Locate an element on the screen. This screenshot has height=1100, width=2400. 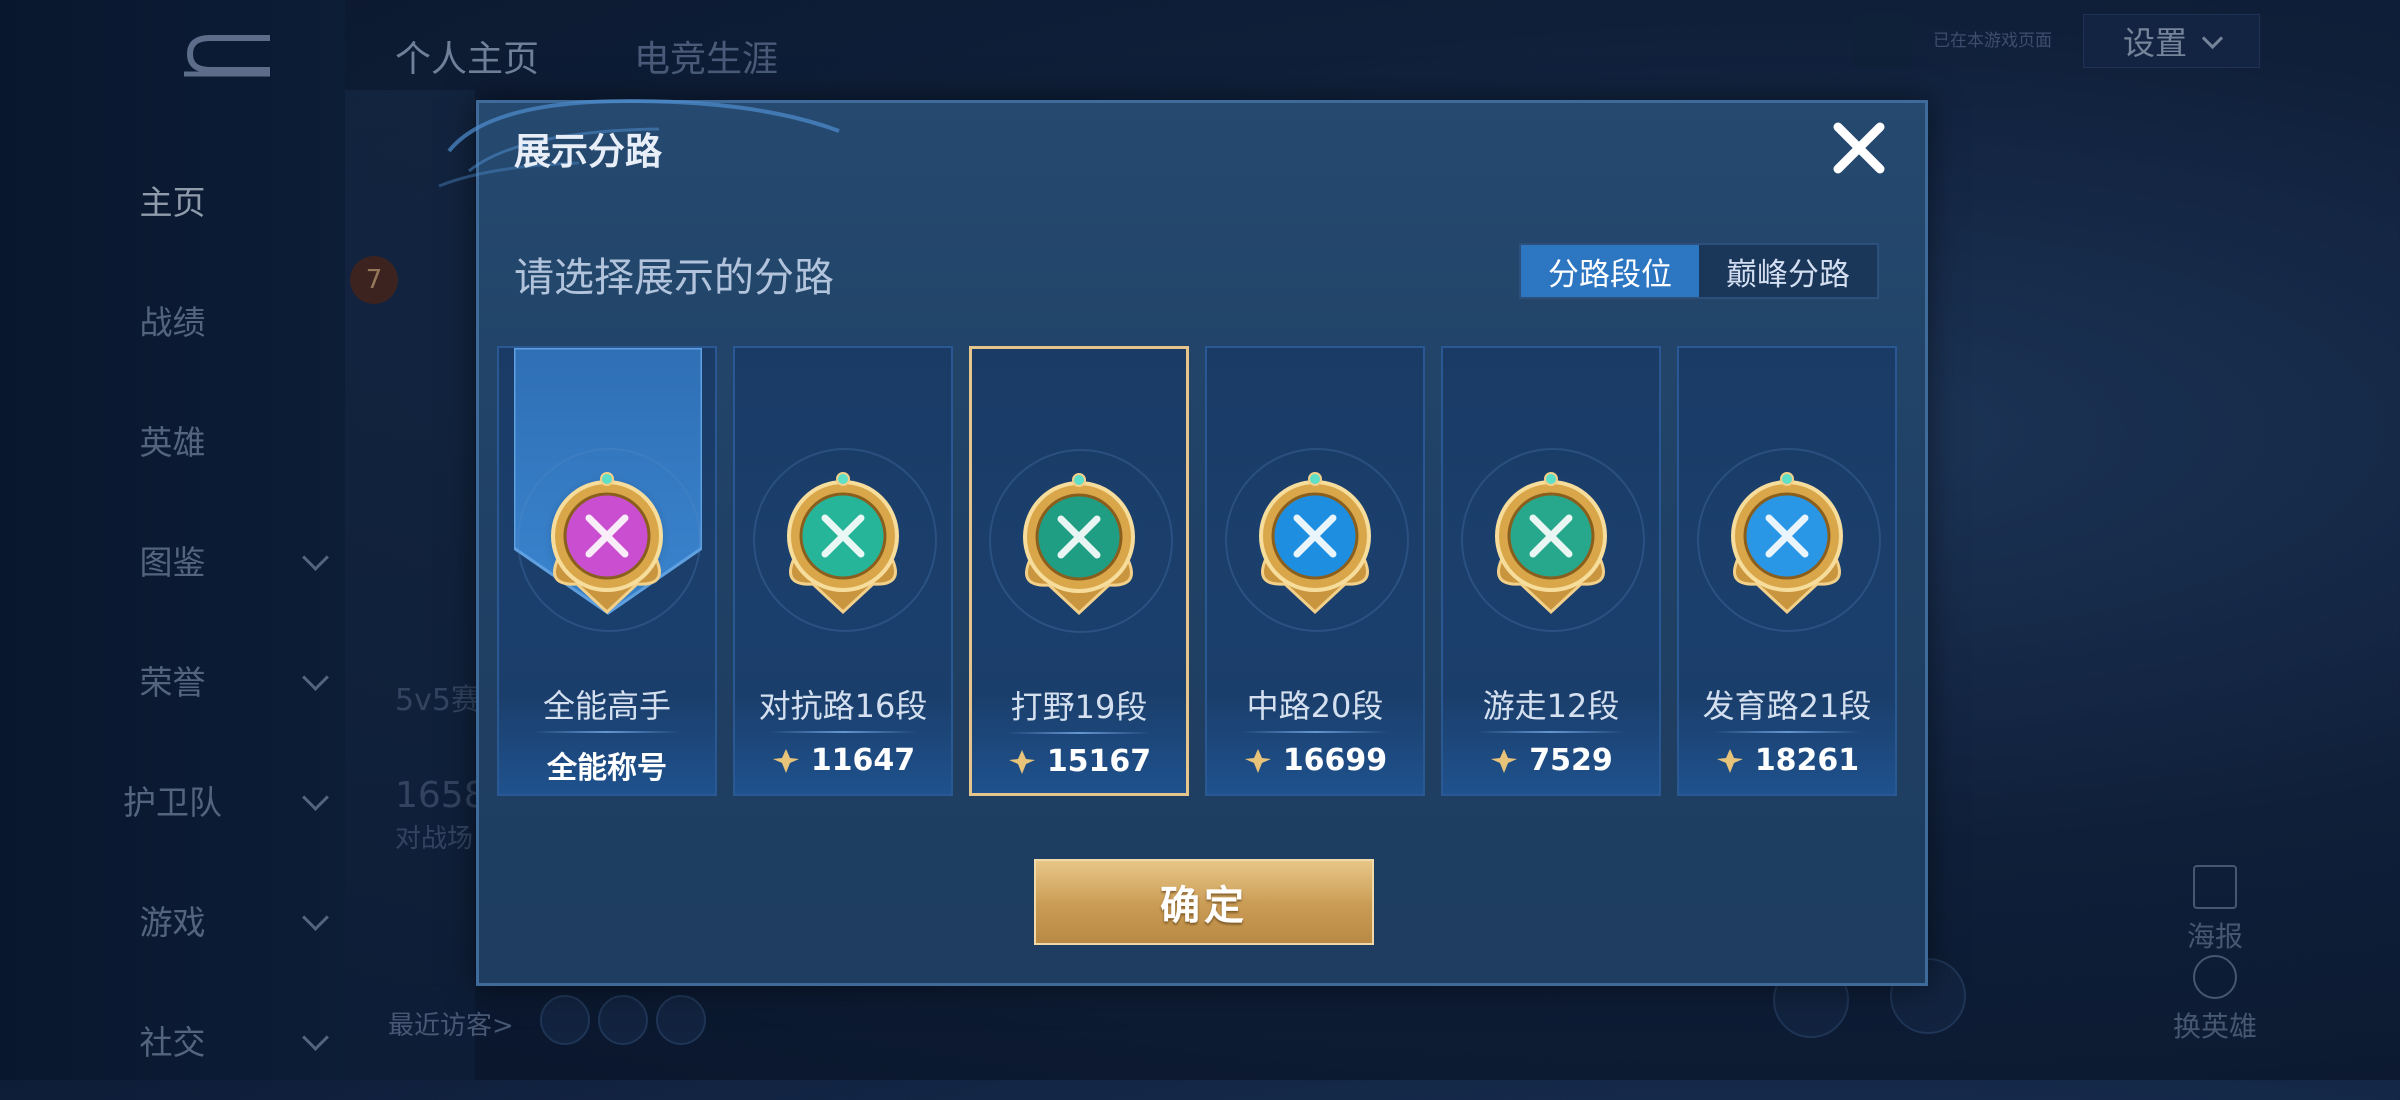
tab-lane-rank: 分路段位 is located at coordinates (1610, 271).